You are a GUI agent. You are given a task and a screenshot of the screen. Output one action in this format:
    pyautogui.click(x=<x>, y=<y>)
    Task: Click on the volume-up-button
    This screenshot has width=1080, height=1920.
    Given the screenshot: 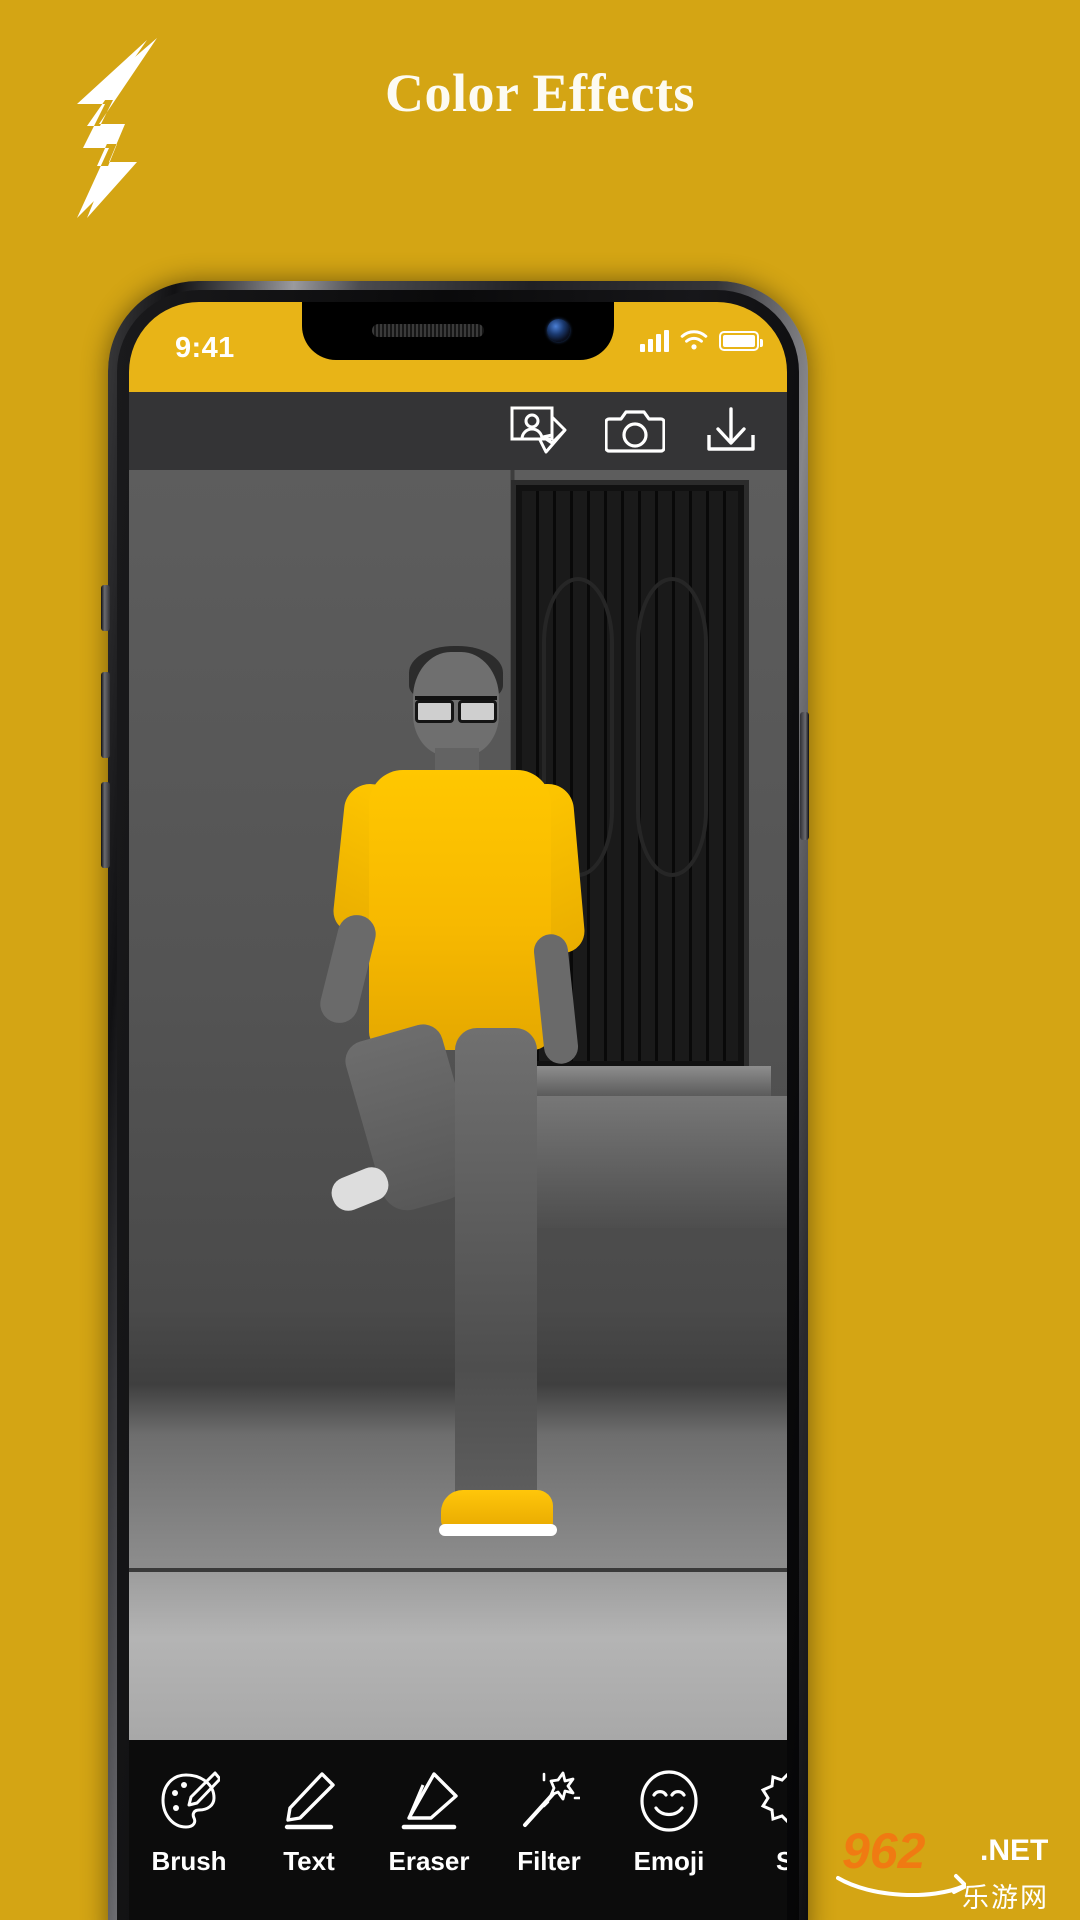 What is the action you would take?
    pyautogui.click(x=105, y=715)
    